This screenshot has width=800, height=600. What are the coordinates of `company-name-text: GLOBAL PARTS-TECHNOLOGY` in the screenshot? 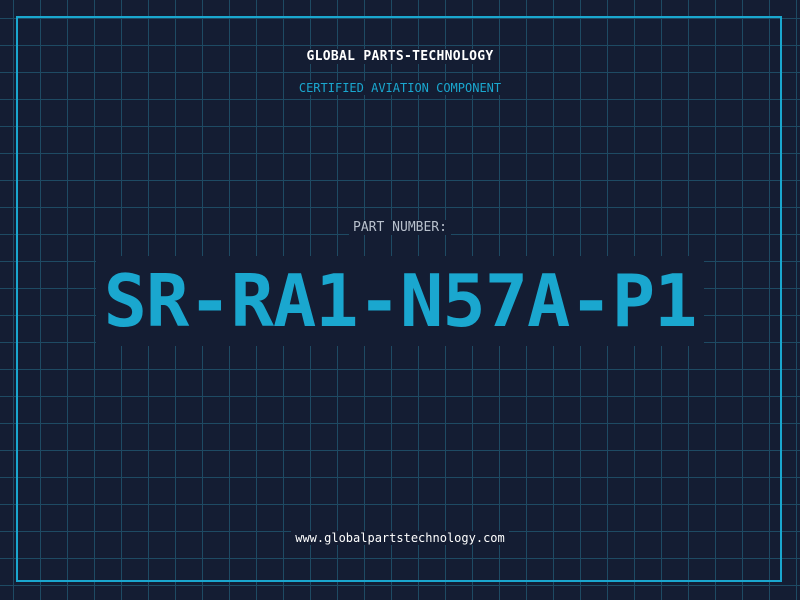 It's located at (400, 56).